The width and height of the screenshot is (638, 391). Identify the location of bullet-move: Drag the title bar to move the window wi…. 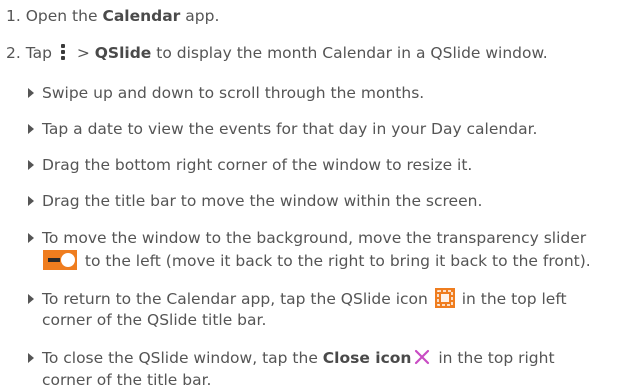
(255, 201).